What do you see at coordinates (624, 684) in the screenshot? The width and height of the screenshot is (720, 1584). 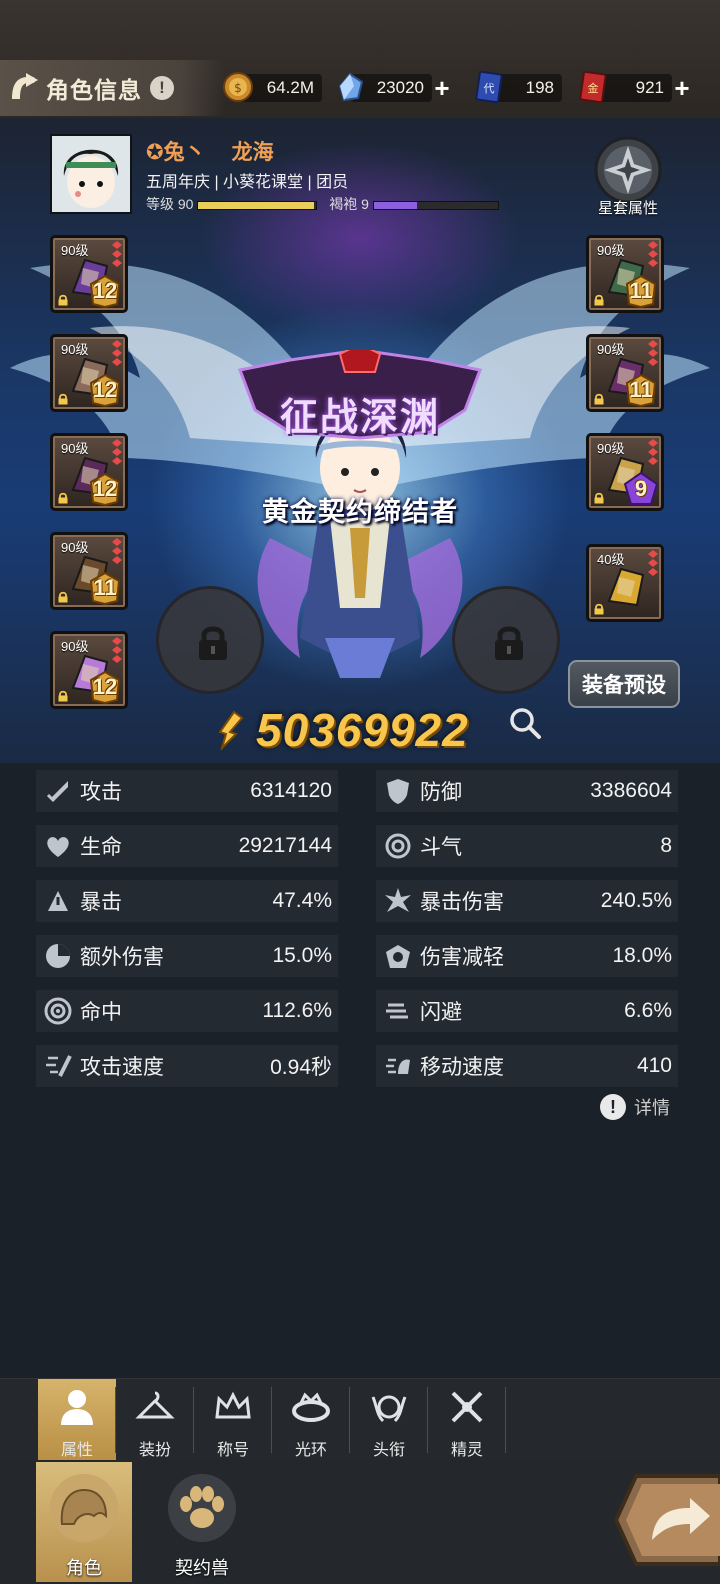 I see `equipment-preset-button: 装备预设` at bounding box center [624, 684].